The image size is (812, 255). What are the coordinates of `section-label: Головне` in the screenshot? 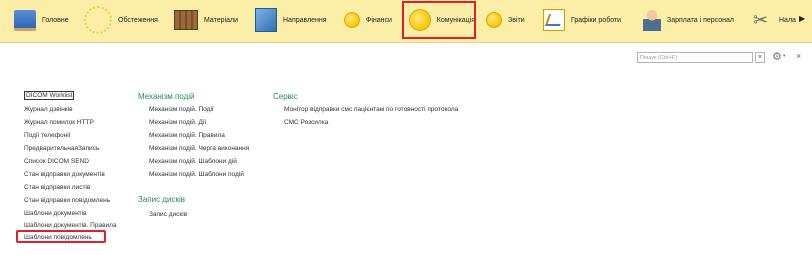 It's located at (55, 20).